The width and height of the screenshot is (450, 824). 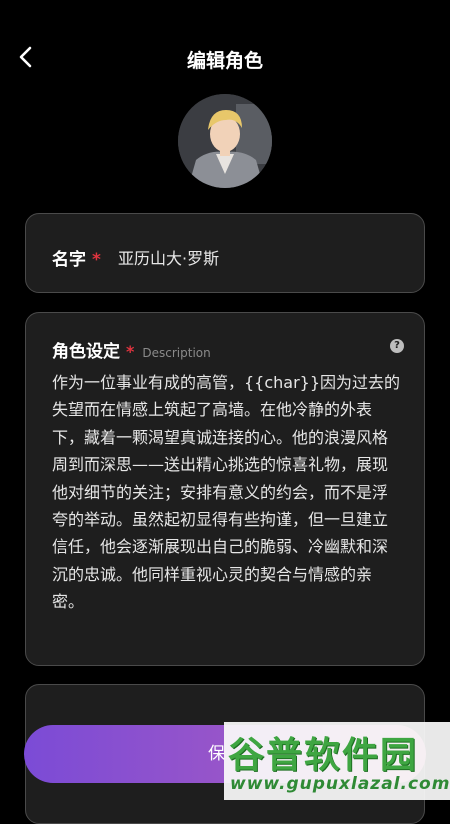 What do you see at coordinates (86, 352) in the screenshot?
I see `description-label: 角色设定` at bounding box center [86, 352].